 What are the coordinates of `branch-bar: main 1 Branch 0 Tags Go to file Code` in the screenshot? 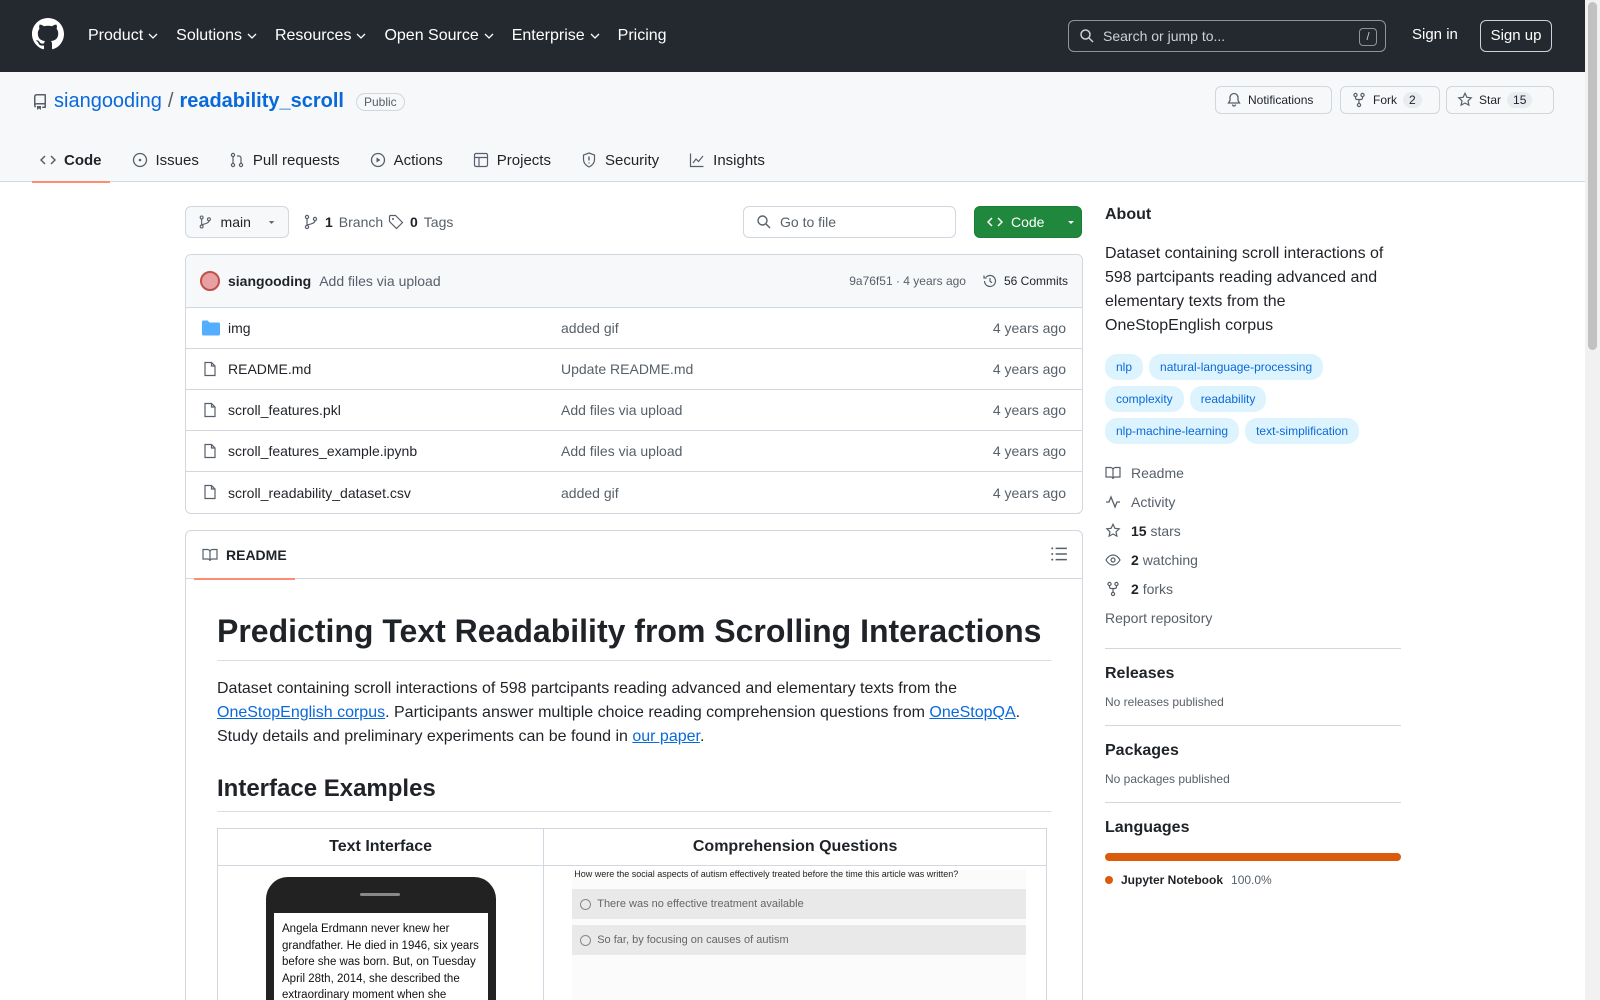 It's located at (634, 222).